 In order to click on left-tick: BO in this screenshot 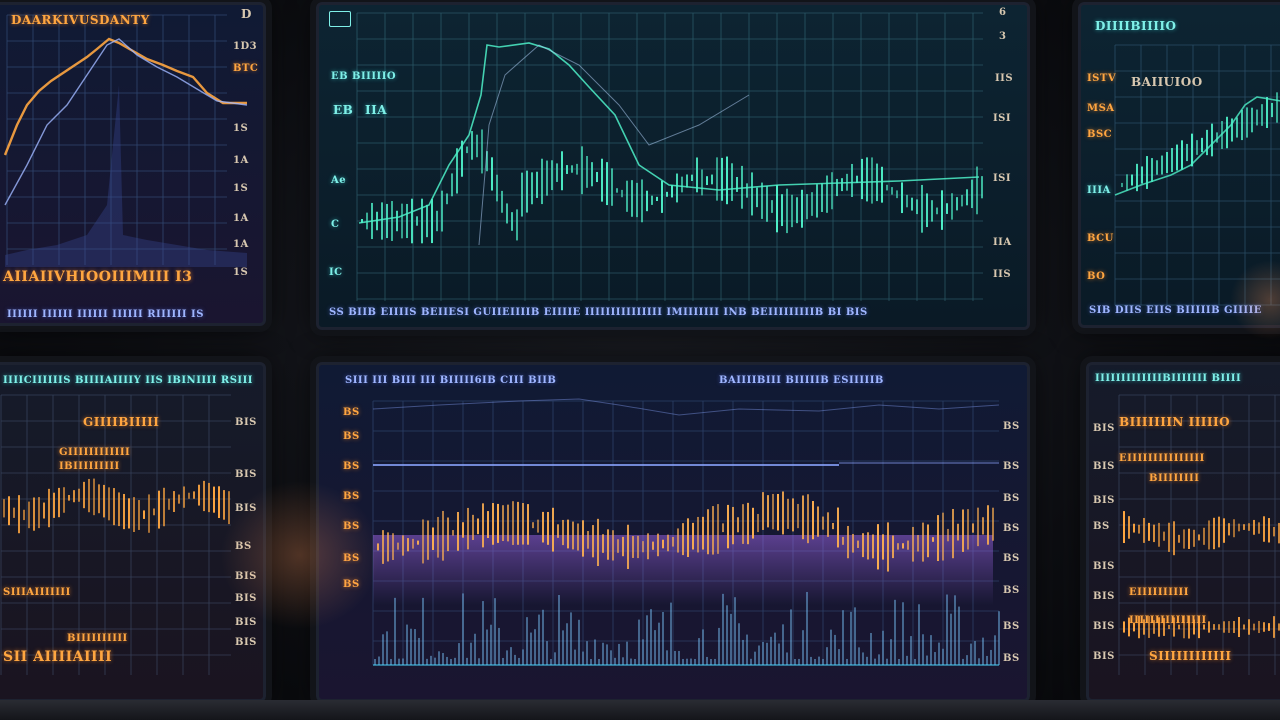, I will do `click(1096, 276)`.